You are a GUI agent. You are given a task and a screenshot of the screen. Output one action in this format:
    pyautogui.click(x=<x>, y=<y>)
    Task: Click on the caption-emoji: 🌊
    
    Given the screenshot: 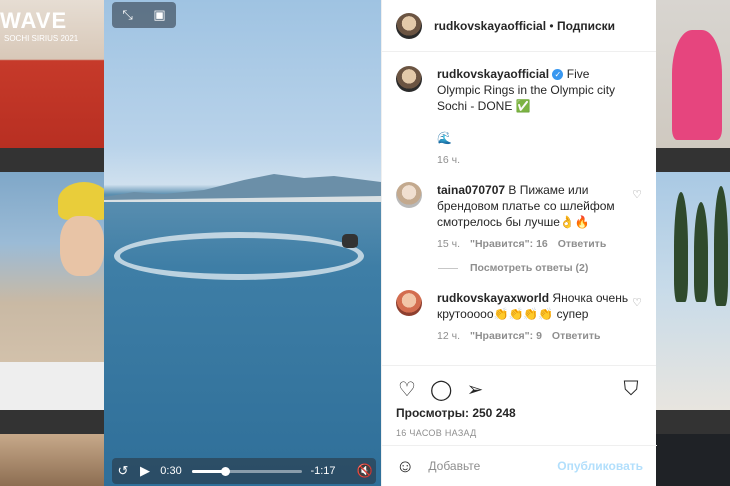 What is the action you would take?
    pyautogui.click(x=444, y=138)
    